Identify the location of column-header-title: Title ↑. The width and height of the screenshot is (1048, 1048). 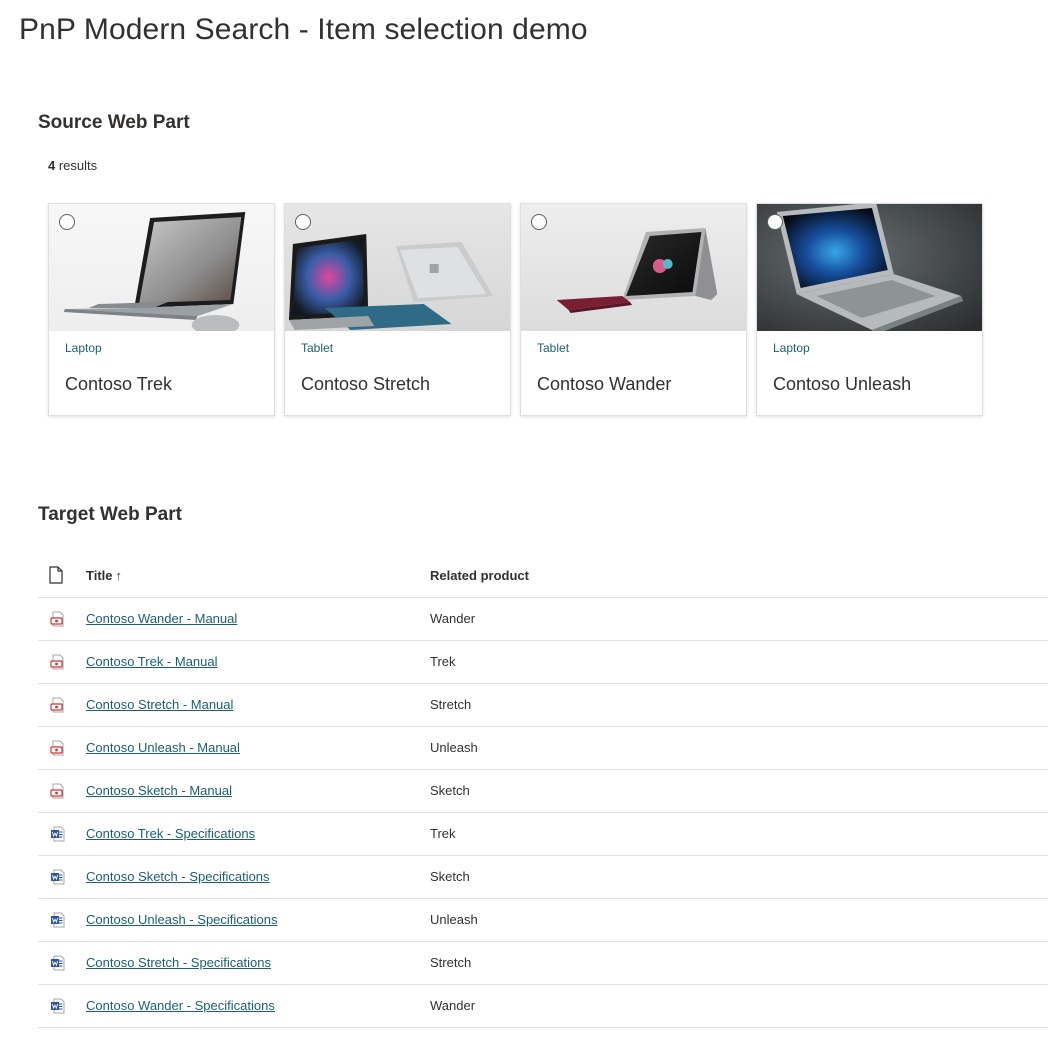
(104, 575).